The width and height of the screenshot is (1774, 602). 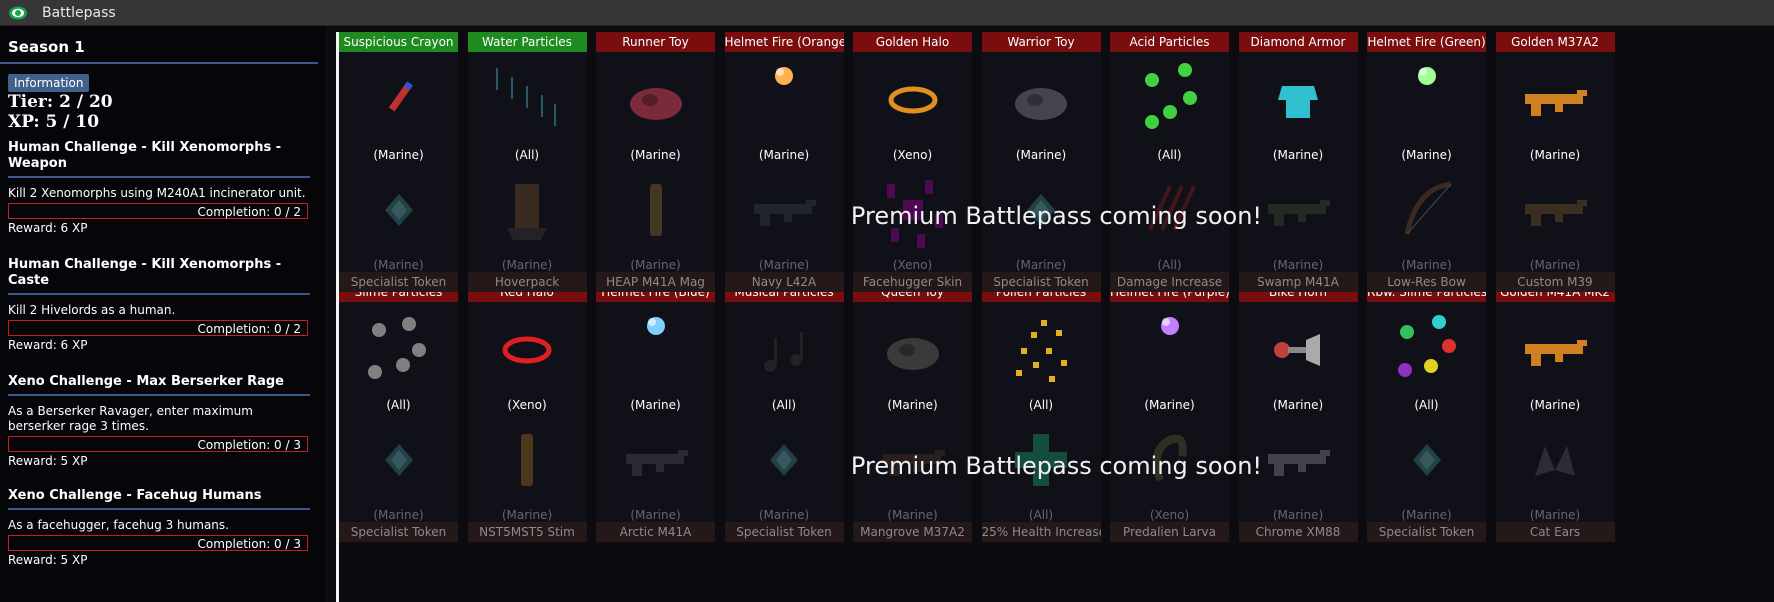 What do you see at coordinates (398, 100) in the screenshot?
I see `crayon-icon` at bounding box center [398, 100].